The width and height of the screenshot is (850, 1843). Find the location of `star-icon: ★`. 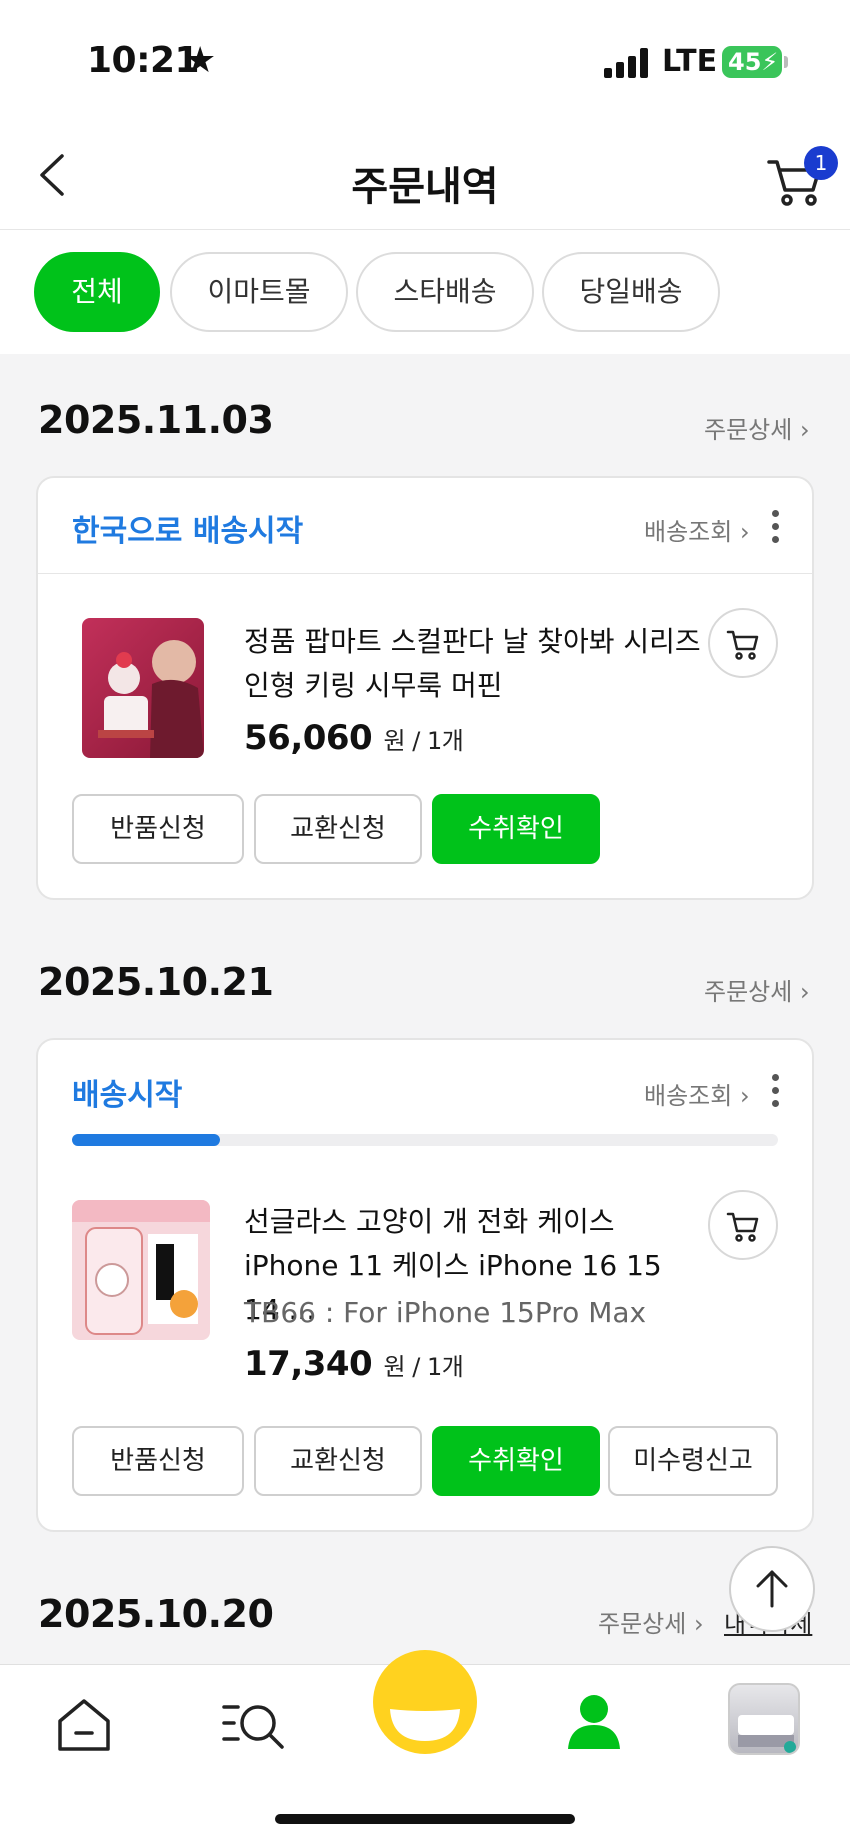

star-icon: ★ is located at coordinates (200, 60).